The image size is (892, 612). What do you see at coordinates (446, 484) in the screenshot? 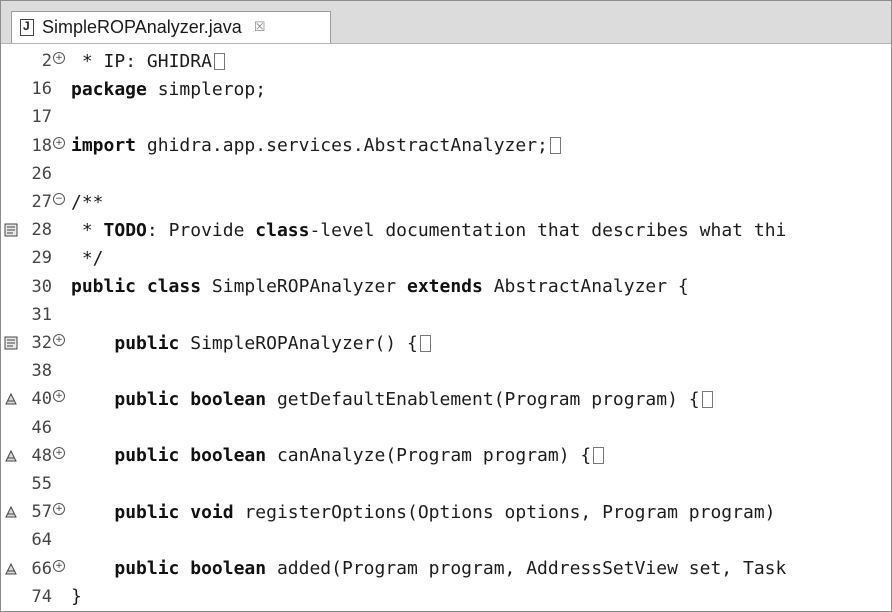
I see `code-line: 55` at bounding box center [446, 484].